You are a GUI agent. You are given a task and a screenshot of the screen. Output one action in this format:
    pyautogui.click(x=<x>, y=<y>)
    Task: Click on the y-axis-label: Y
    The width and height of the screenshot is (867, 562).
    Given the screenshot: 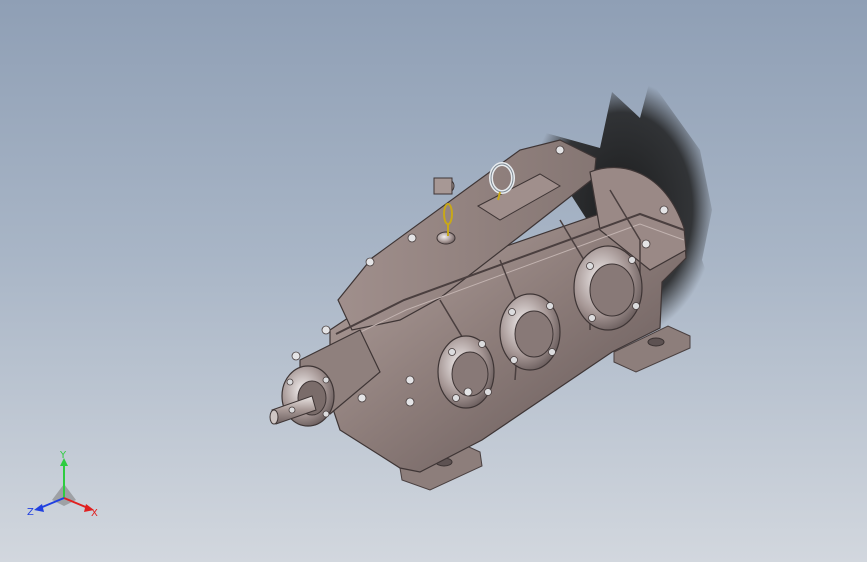 What is the action you would take?
    pyautogui.click(x=63, y=455)
    